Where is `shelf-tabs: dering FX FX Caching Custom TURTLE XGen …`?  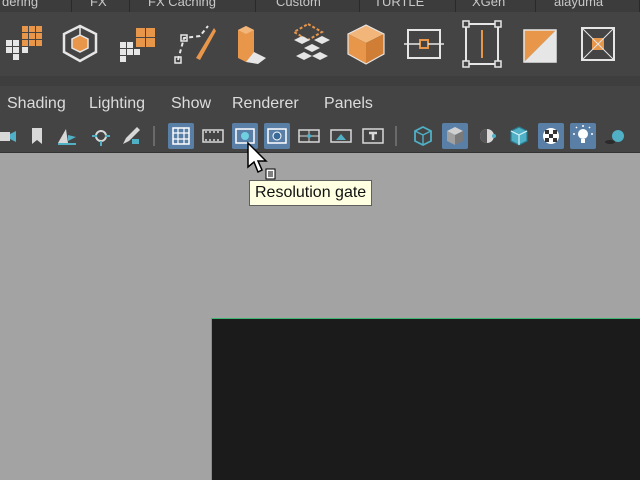
shelf-tabs: dering FX FX Caching Custom TURTLE XGen … is located at coordinates (320, 6).